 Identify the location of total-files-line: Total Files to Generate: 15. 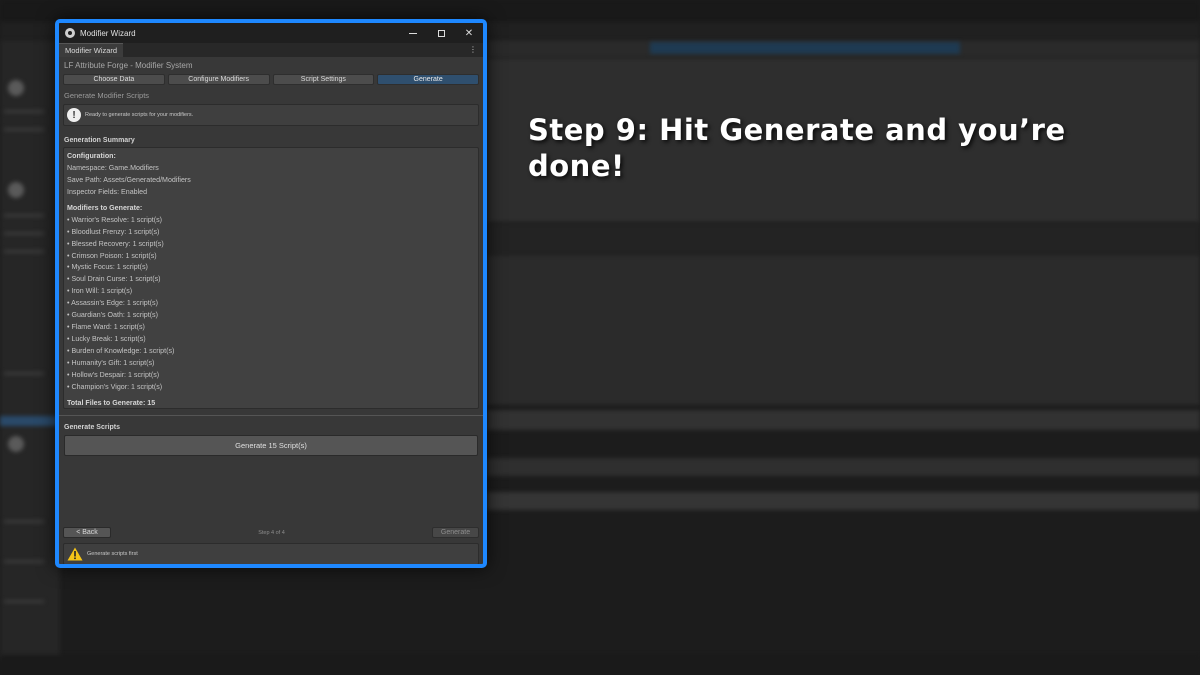
(111, 402).